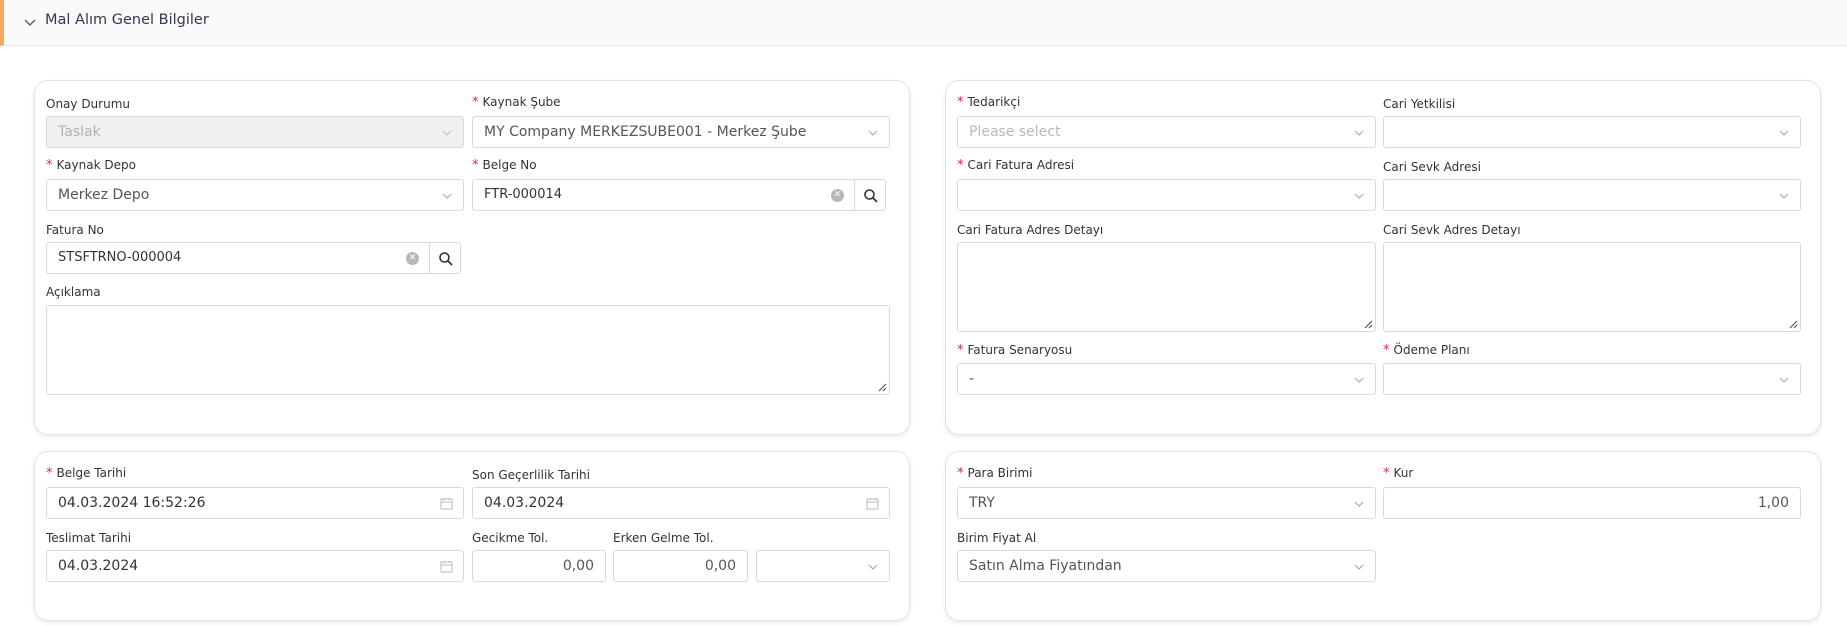 This screenshot has height=626, width=1847. I want to click on son-gecerlilik-tarihi-label: Son Geçerlilik Tarihi, so click(531, 475).